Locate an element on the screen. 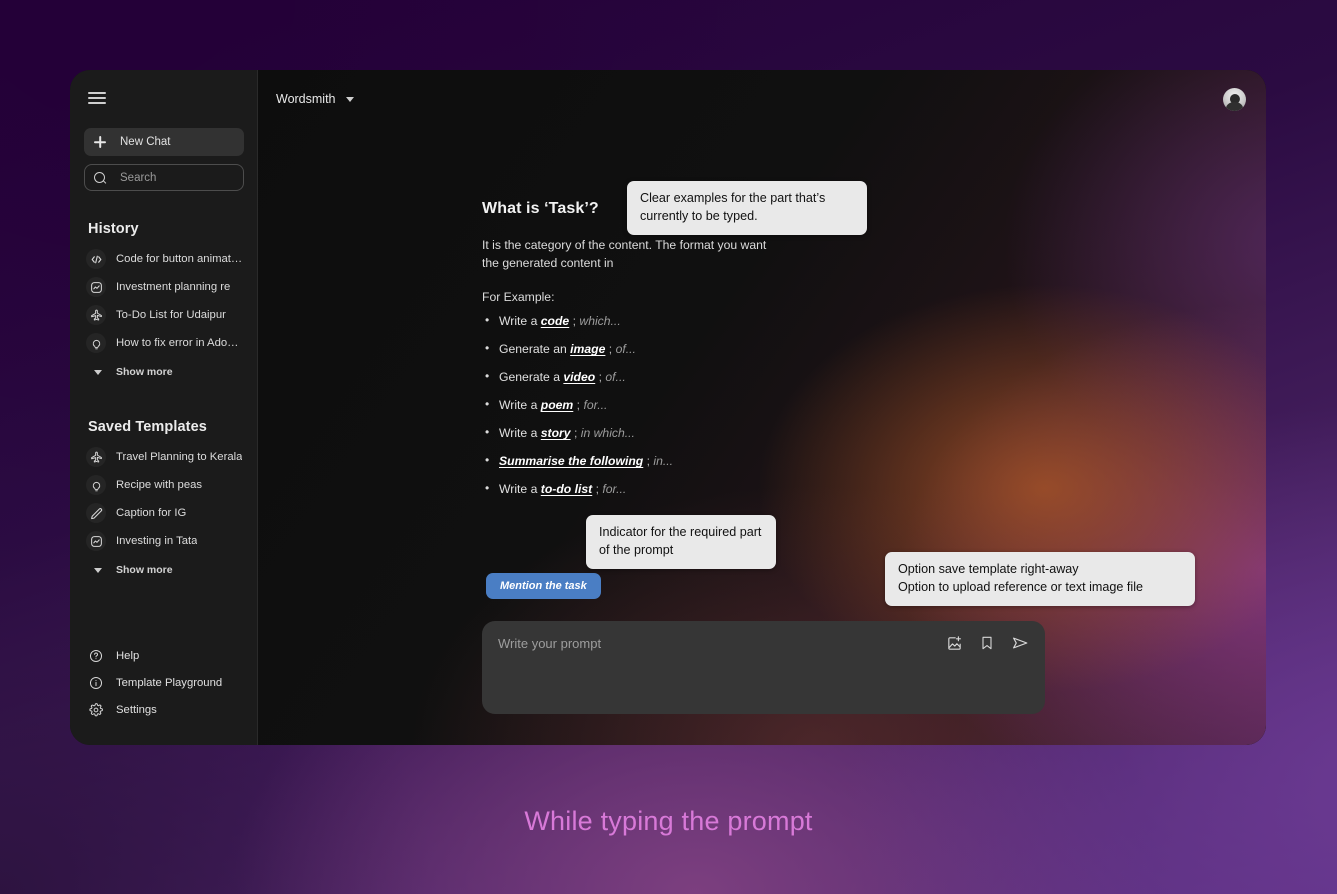 Image resolution: width=1337 pixels, height=894 pixels. sidebar-item-caption-for-ig: Caption for IG is located at coordinates (164, 513).